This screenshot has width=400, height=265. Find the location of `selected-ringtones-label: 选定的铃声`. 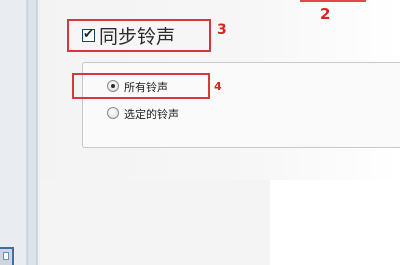

selected-ringtones-label: 选定的铃声 is located at coordinates (151, 114).